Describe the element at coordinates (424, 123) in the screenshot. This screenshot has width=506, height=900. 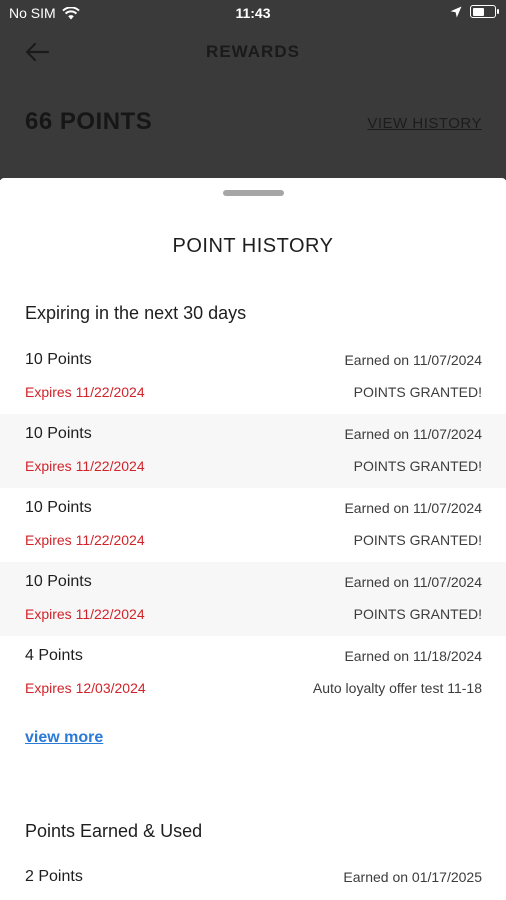
I see `view-history-link: VIEW HISTORY` at that location.